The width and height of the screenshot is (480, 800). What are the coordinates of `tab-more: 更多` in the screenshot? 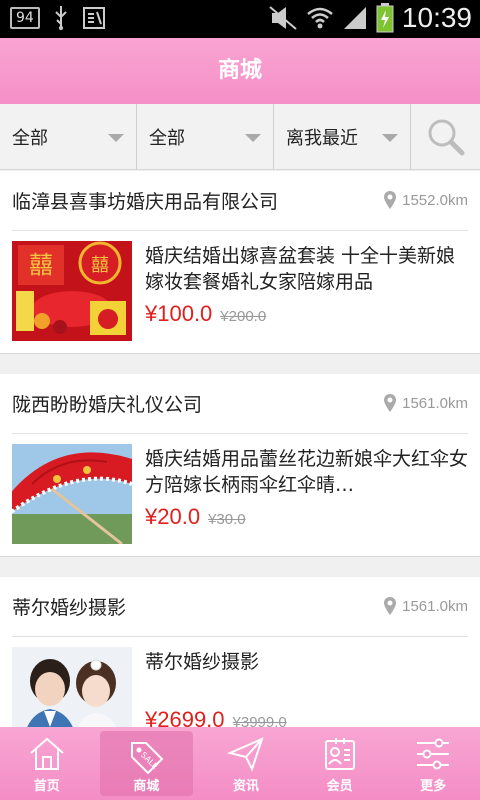 It's located at (433, 763).